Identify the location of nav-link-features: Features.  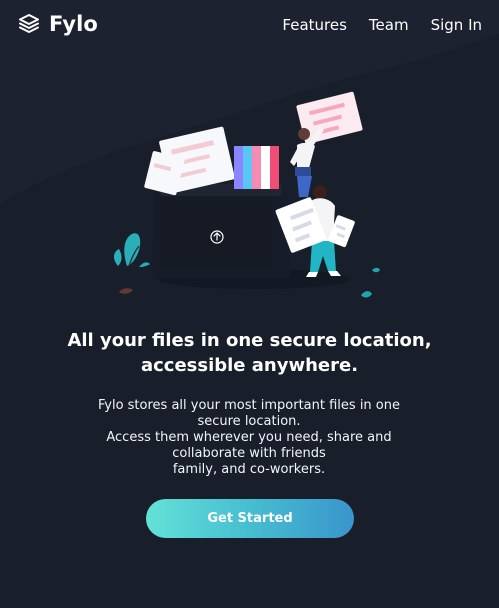
(314, 25).